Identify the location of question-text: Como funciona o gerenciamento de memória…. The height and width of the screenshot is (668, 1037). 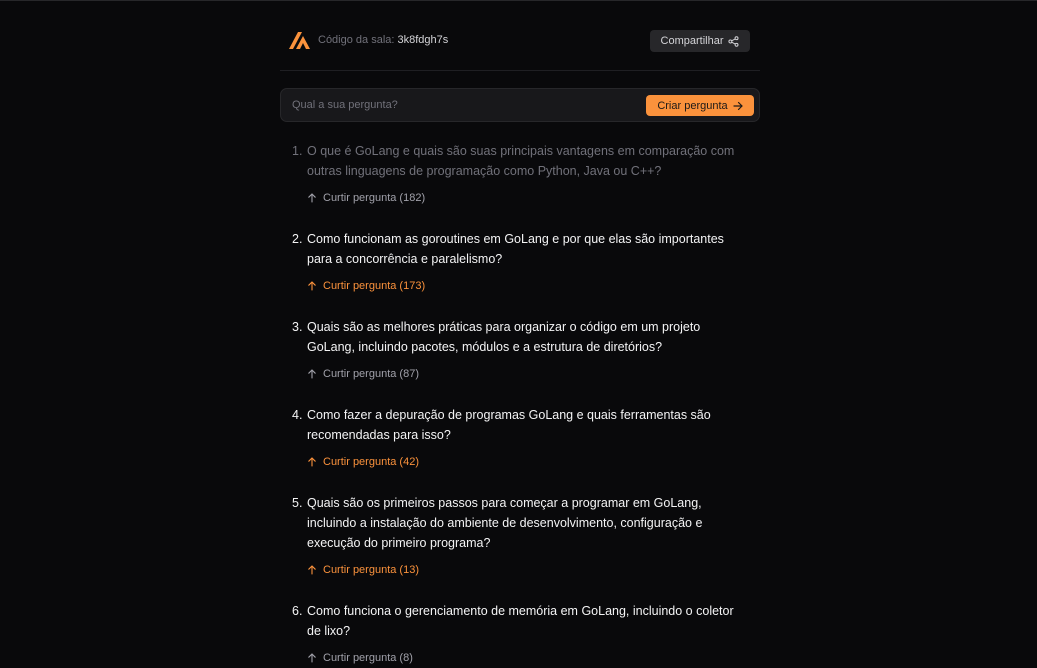
(520, 621).